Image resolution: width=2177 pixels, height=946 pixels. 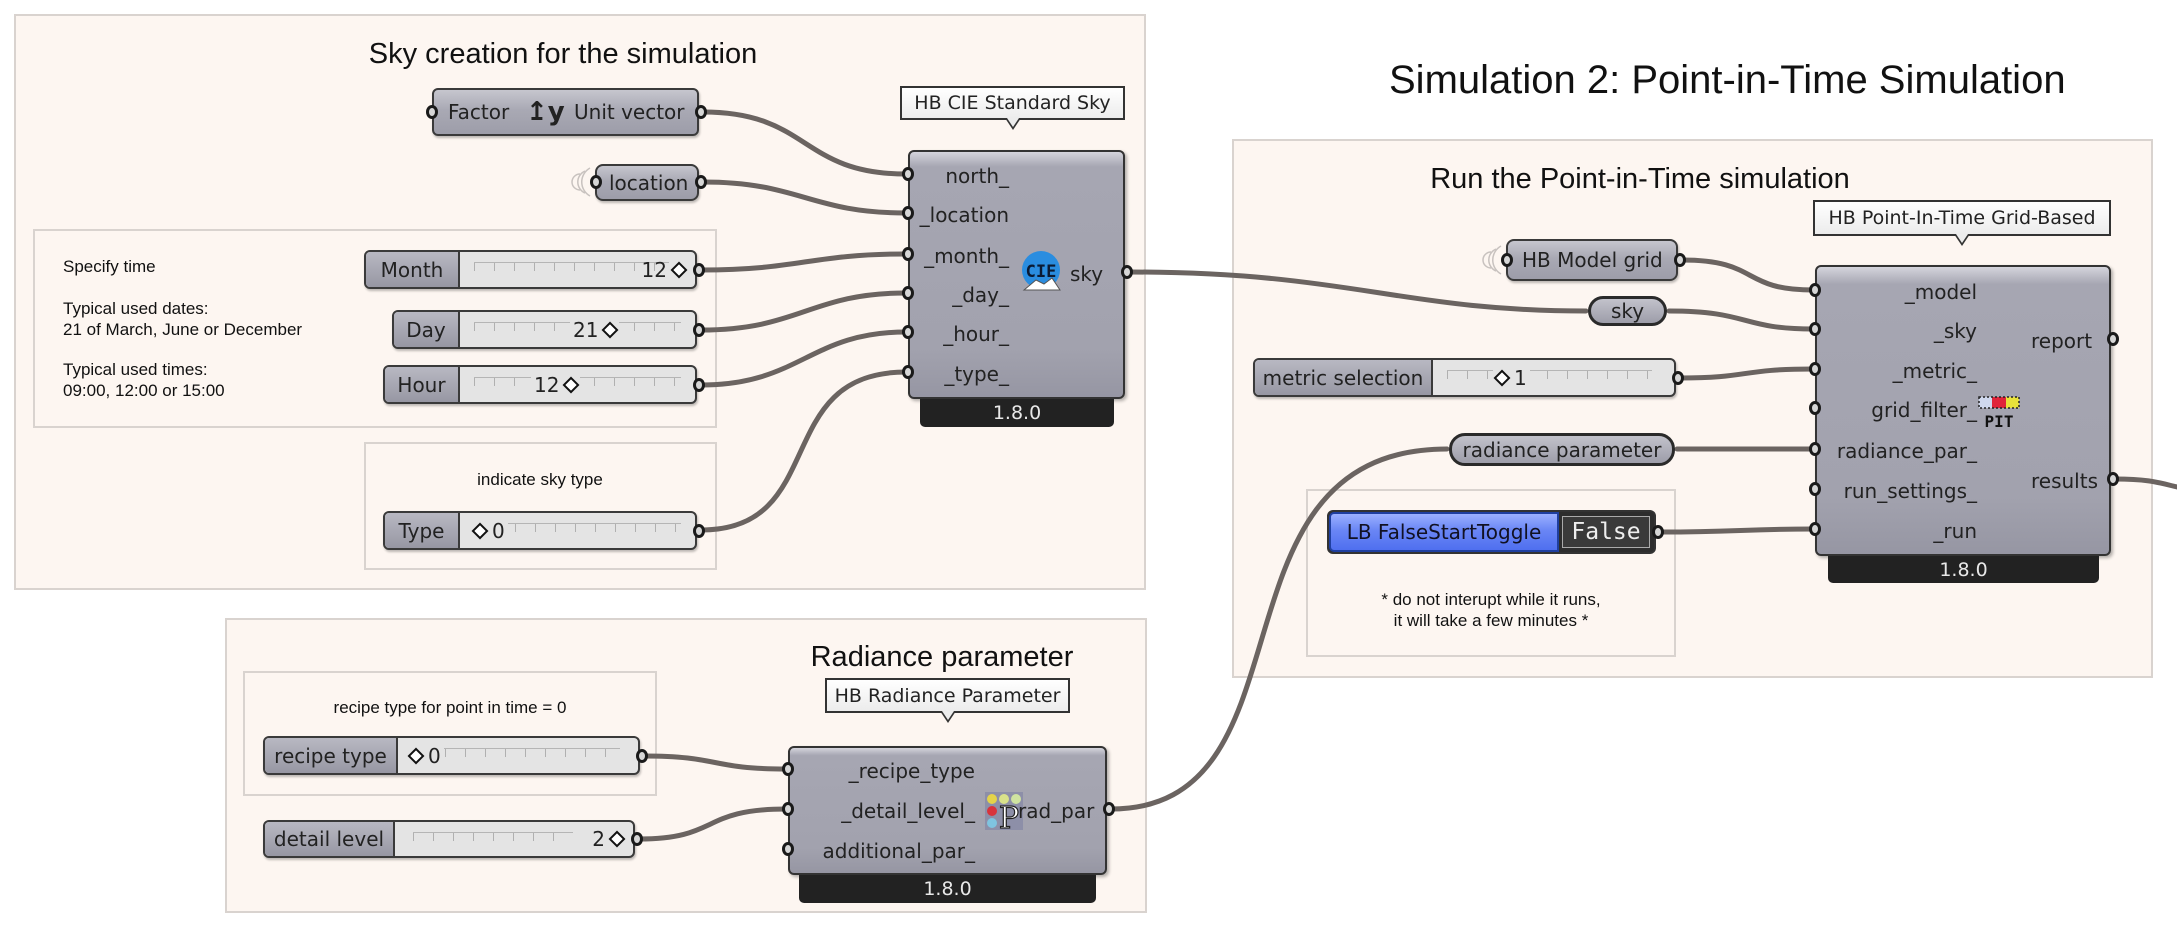 I want to click on results-output-port, so click(x=2113, y=479).